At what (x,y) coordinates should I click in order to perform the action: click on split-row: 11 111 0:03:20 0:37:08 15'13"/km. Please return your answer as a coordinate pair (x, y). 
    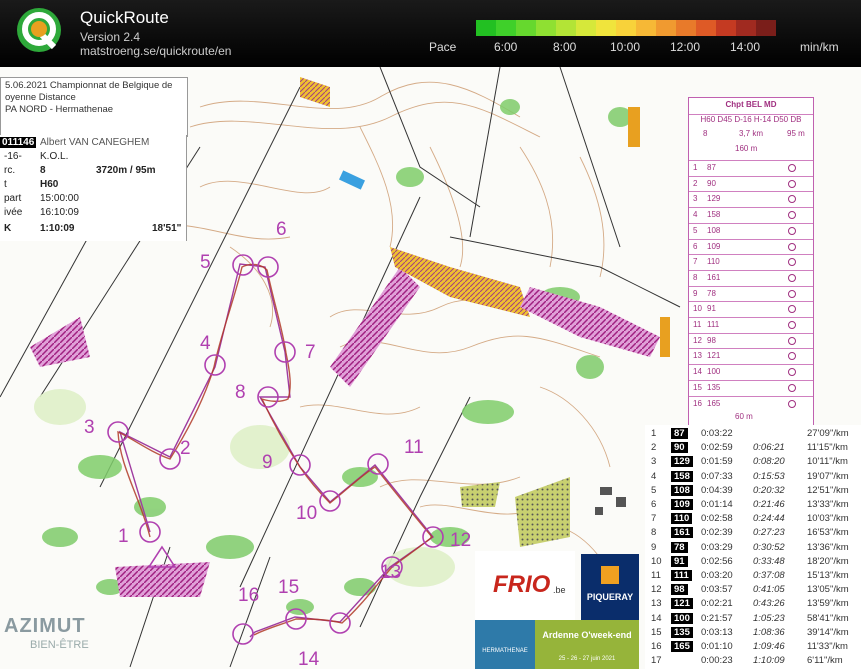
    Looking at the image, I should click on (753, 577).